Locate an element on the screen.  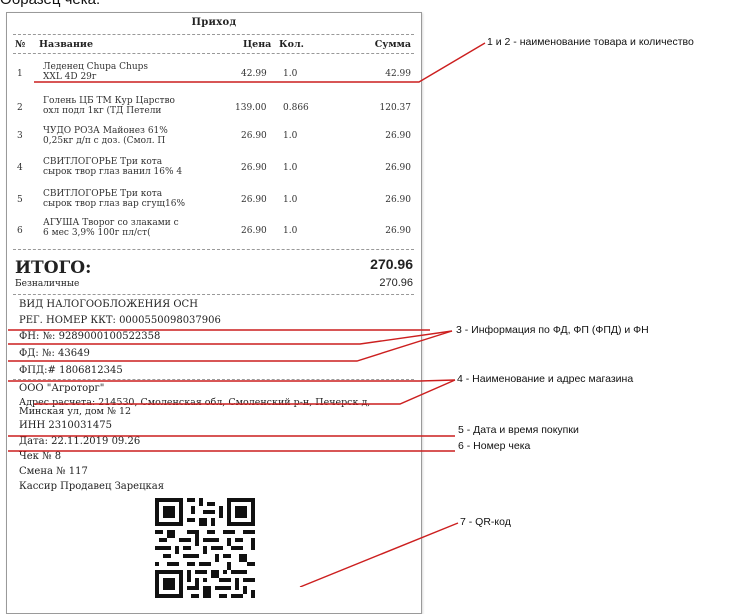
item-name: 0,25кг д/п с доз. (Смол. П is located at coordinates (104, 141).